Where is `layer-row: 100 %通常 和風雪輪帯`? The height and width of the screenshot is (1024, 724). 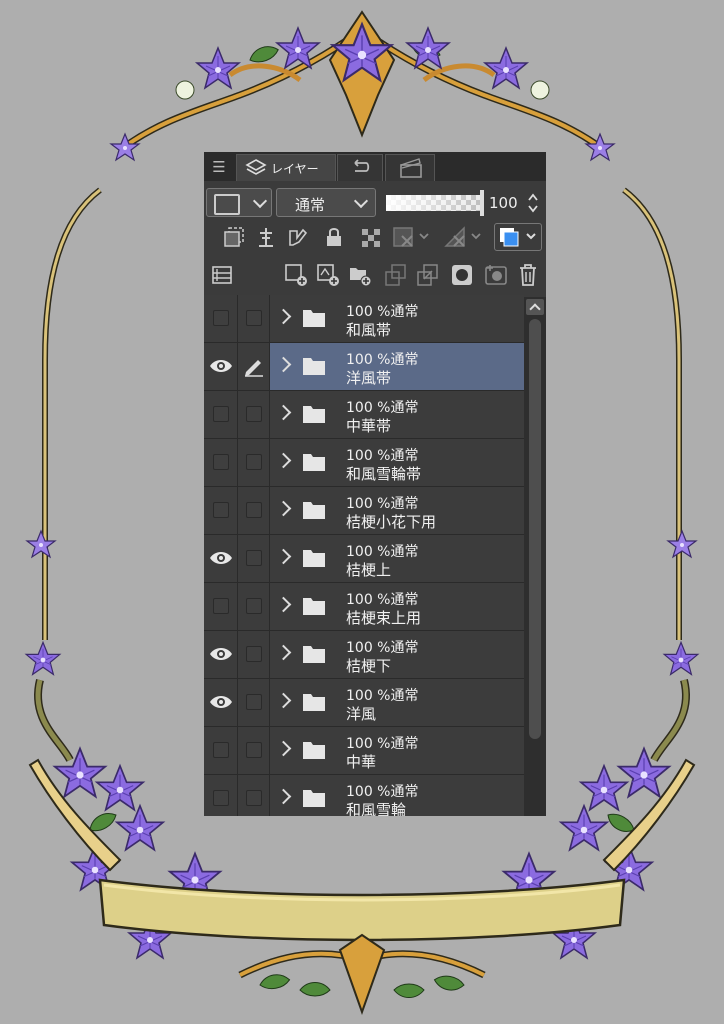 layer-row: 100 %通常 和風雪輪帯 is located at coordinates (364, 463).